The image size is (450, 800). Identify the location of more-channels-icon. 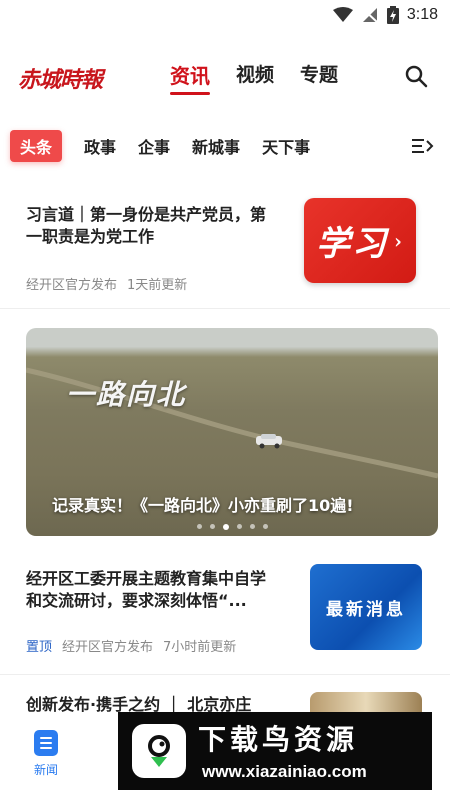
(422, 146).